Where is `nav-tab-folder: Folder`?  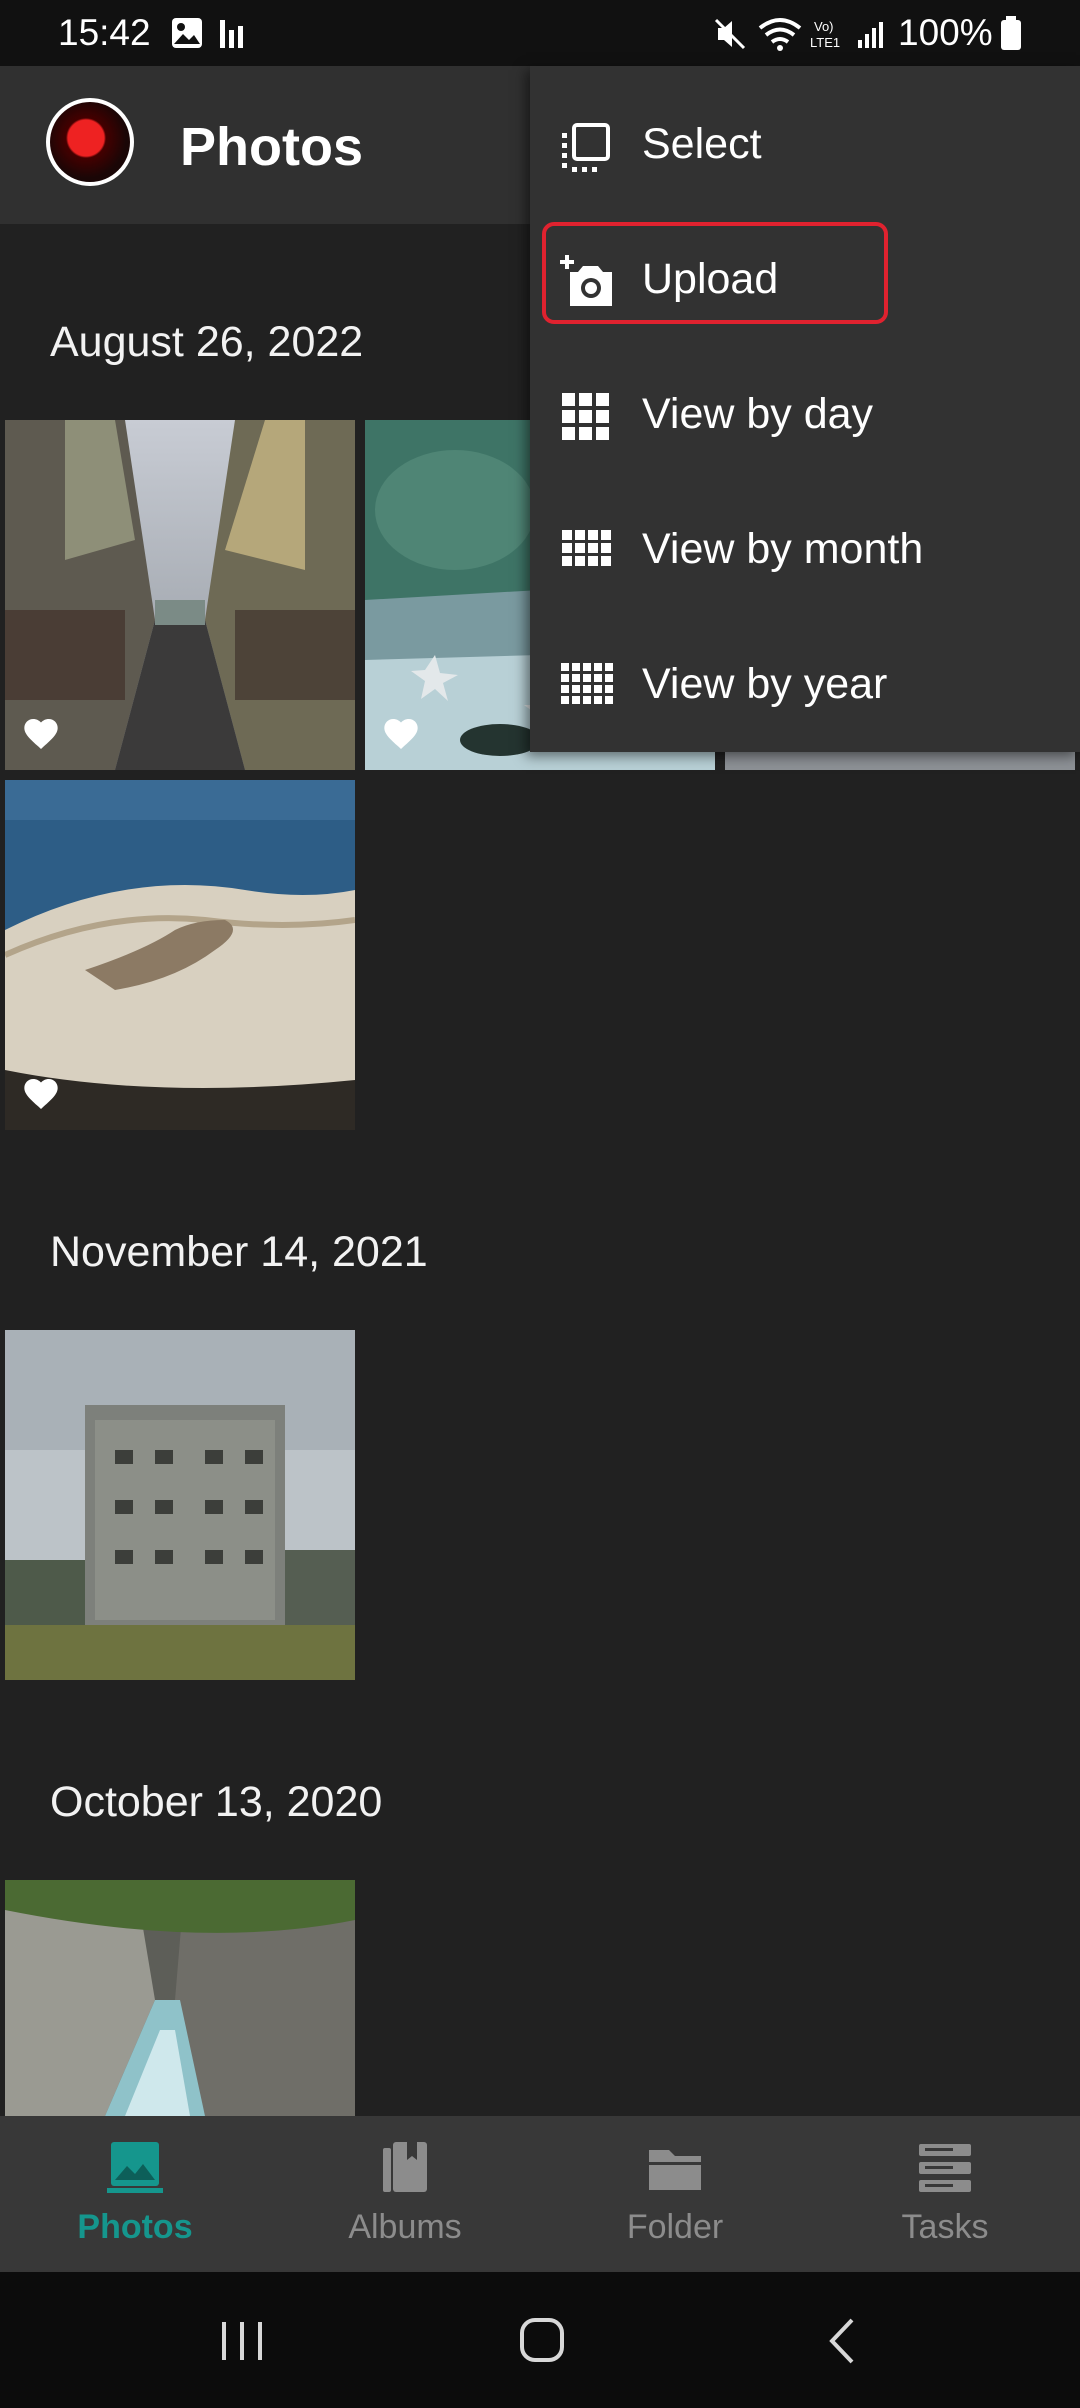
nav-tab-folder: Folder is located at coordinates (675, 2194).